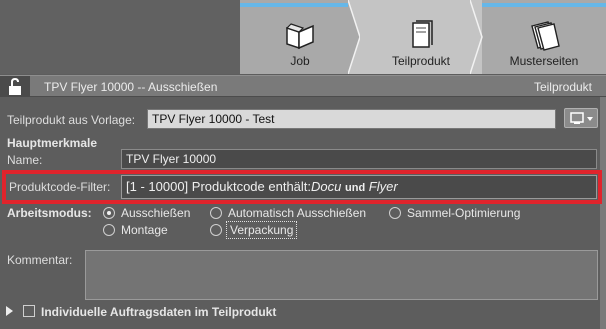 The width and height of the screenshot is (606, 329). What do you see at coordinates (351, 119) in the screenshot?
I see `vorlage-field: TPV Flyer 10000 - Test` at bounding box center [351, 119].